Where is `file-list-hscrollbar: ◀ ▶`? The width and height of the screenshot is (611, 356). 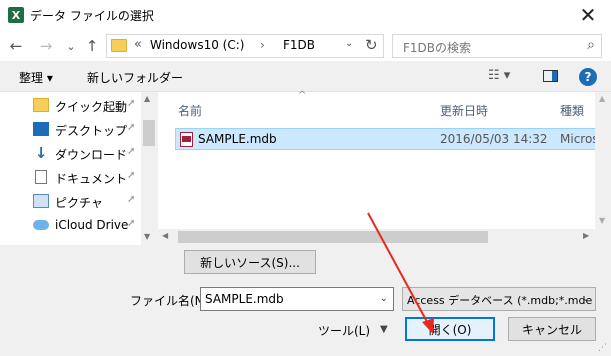 file-list-hscrollbar: ◀ ▶ is located at coordinates (384, 237).